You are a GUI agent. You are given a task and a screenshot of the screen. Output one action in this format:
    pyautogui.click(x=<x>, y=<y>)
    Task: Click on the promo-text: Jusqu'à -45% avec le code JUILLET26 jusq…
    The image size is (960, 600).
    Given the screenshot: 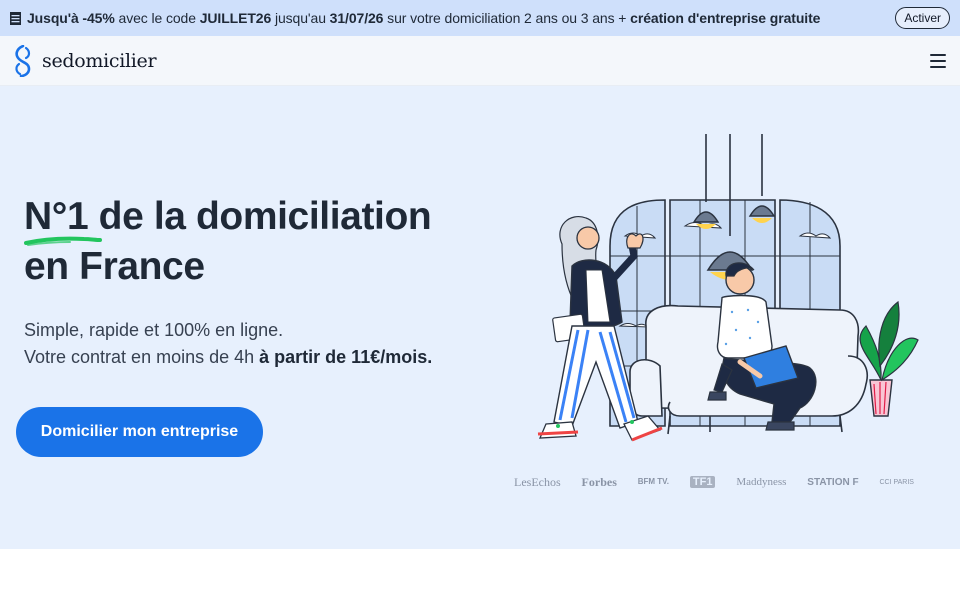 What is the action you would take?
    pyautogui.click(x=457, y=18)
    